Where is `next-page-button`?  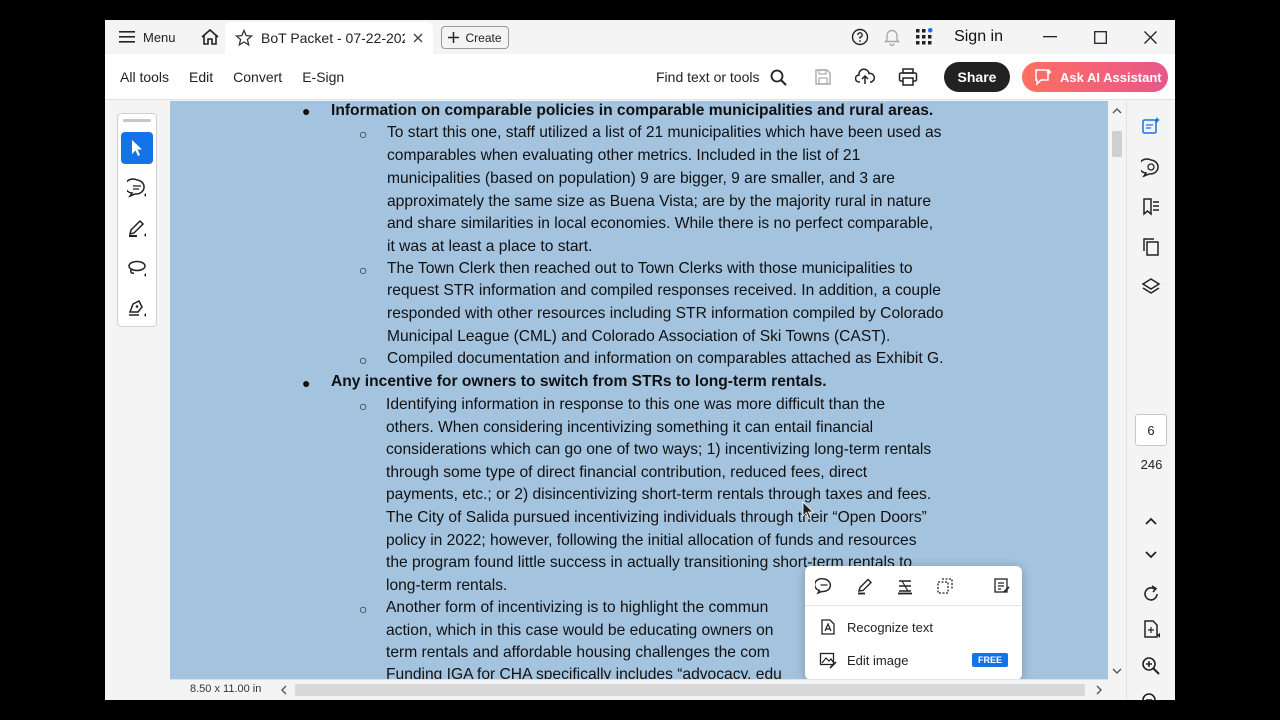 next-page-button is located at coordinates (1151, 555).